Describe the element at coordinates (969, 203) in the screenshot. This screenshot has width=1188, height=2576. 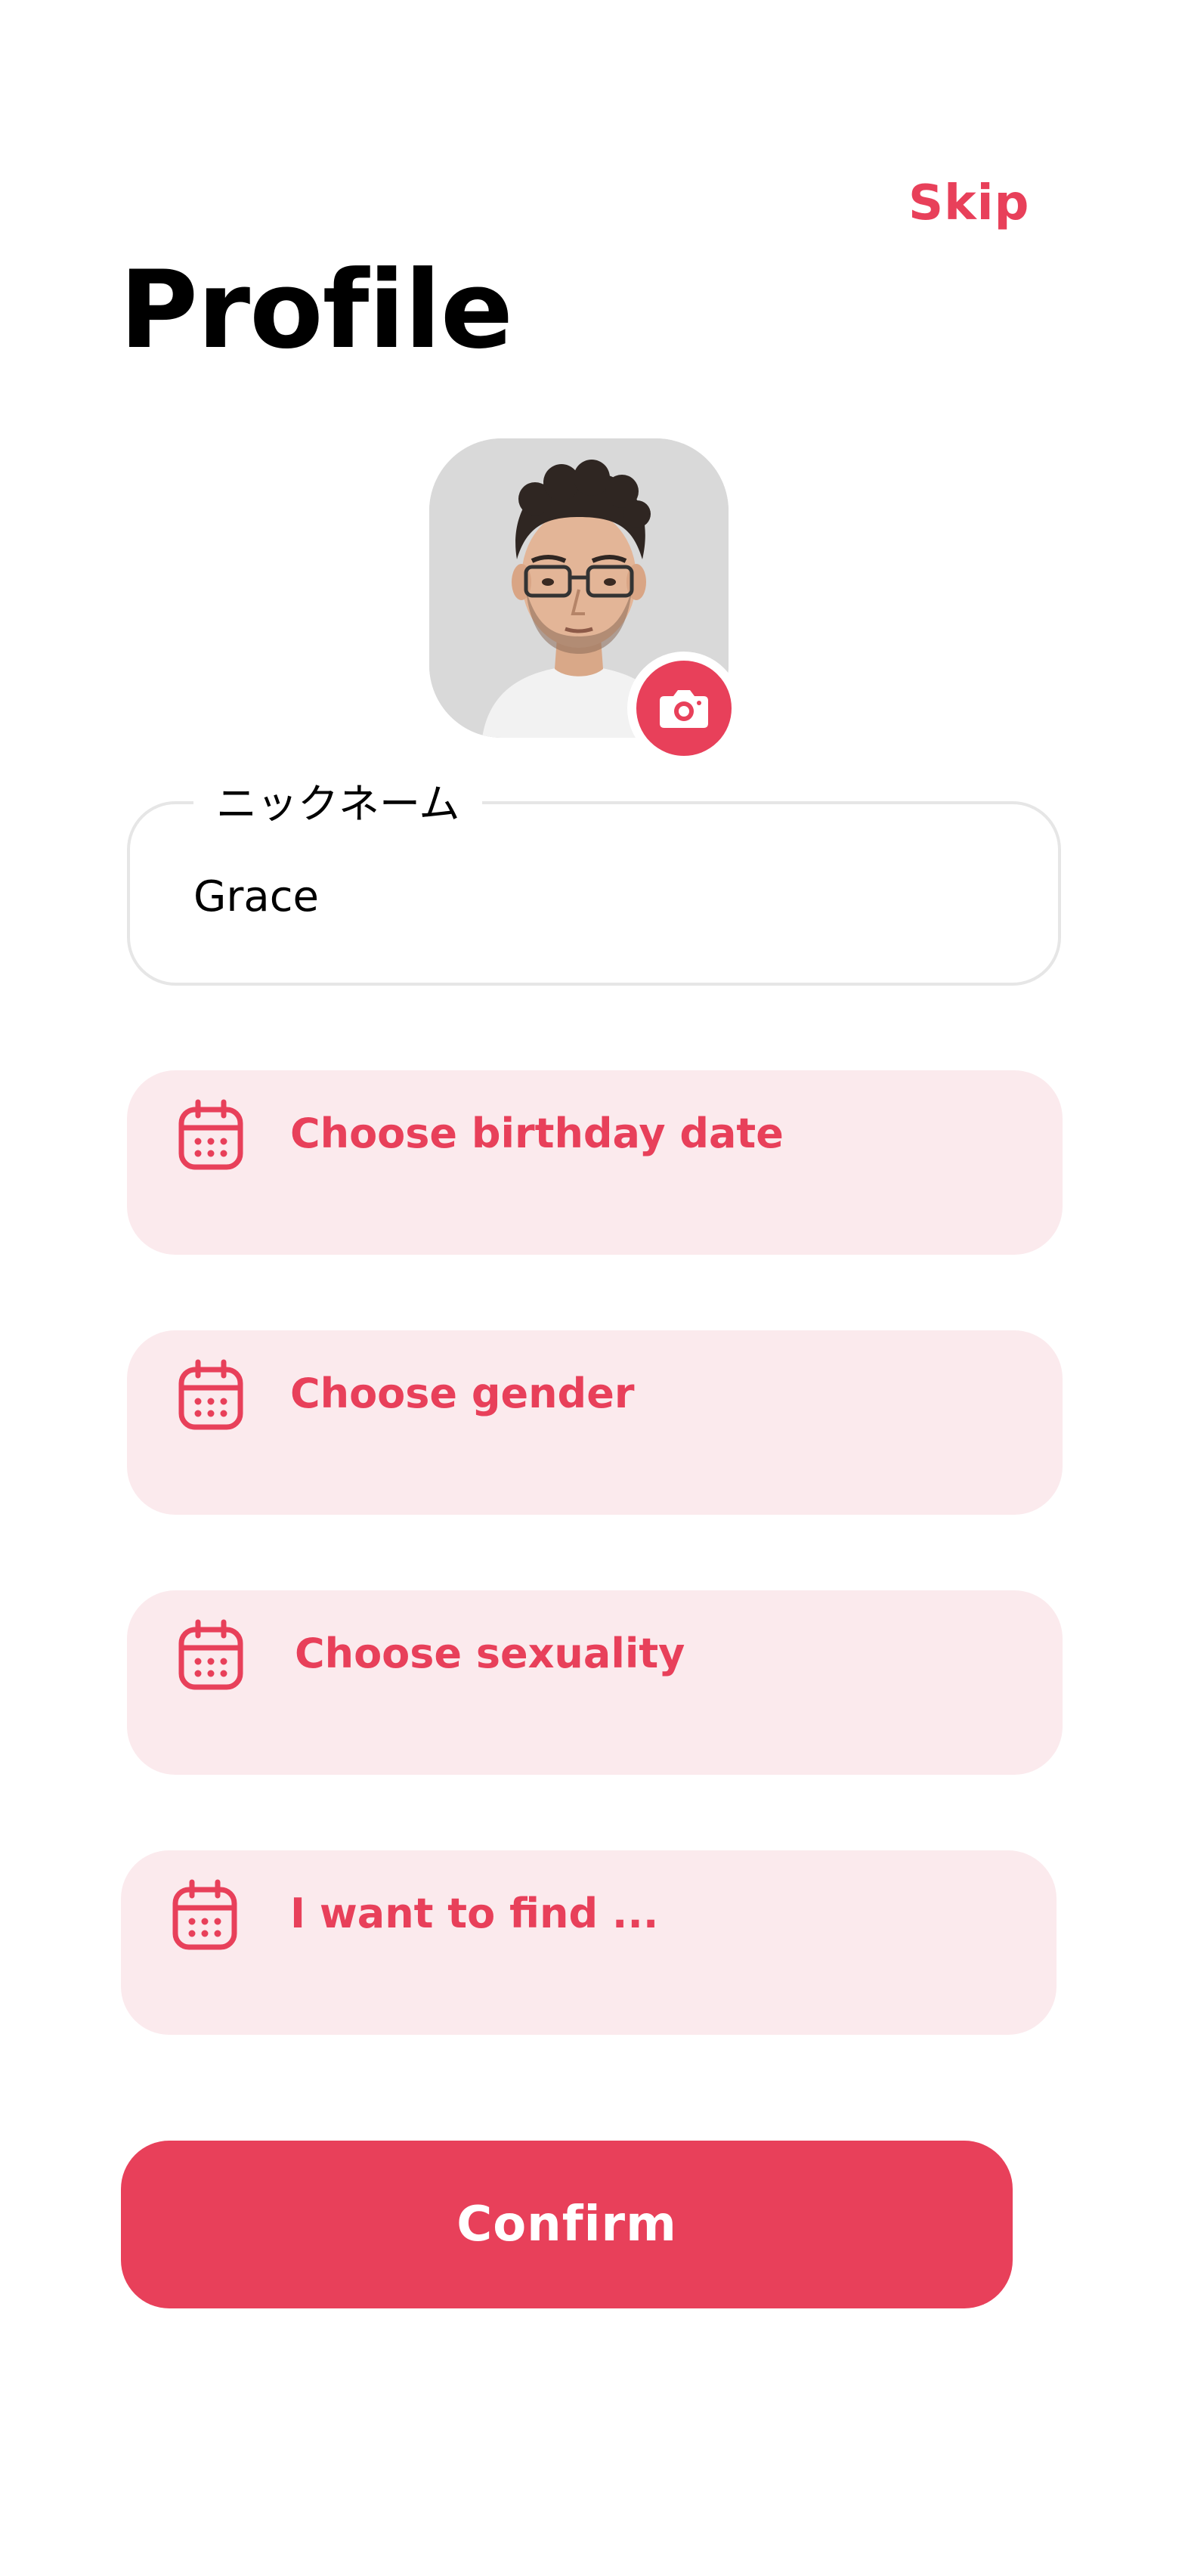
I see `skip-button: Skip` at that location.